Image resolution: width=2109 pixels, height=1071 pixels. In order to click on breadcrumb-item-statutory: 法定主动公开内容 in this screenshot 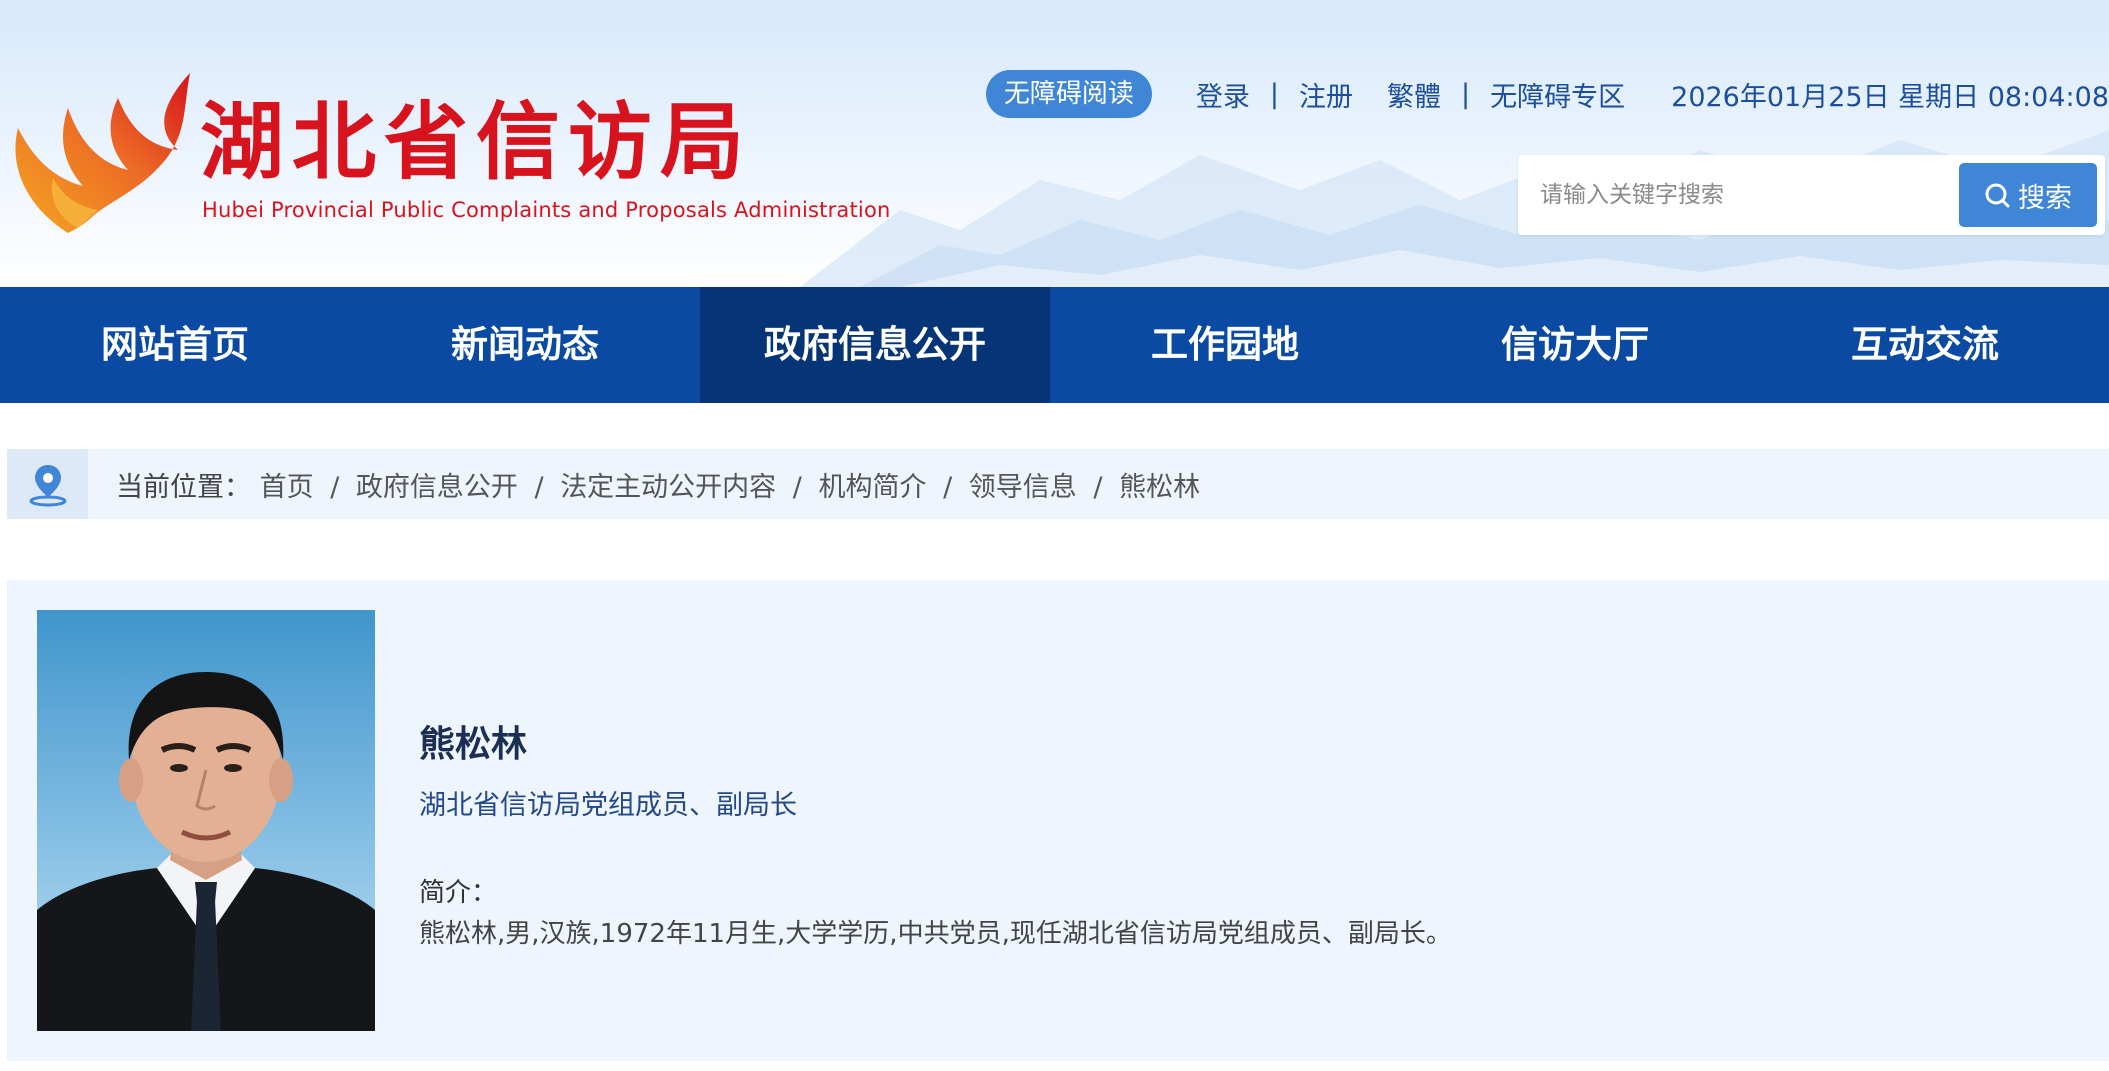, I will do `click(668, 487)`.